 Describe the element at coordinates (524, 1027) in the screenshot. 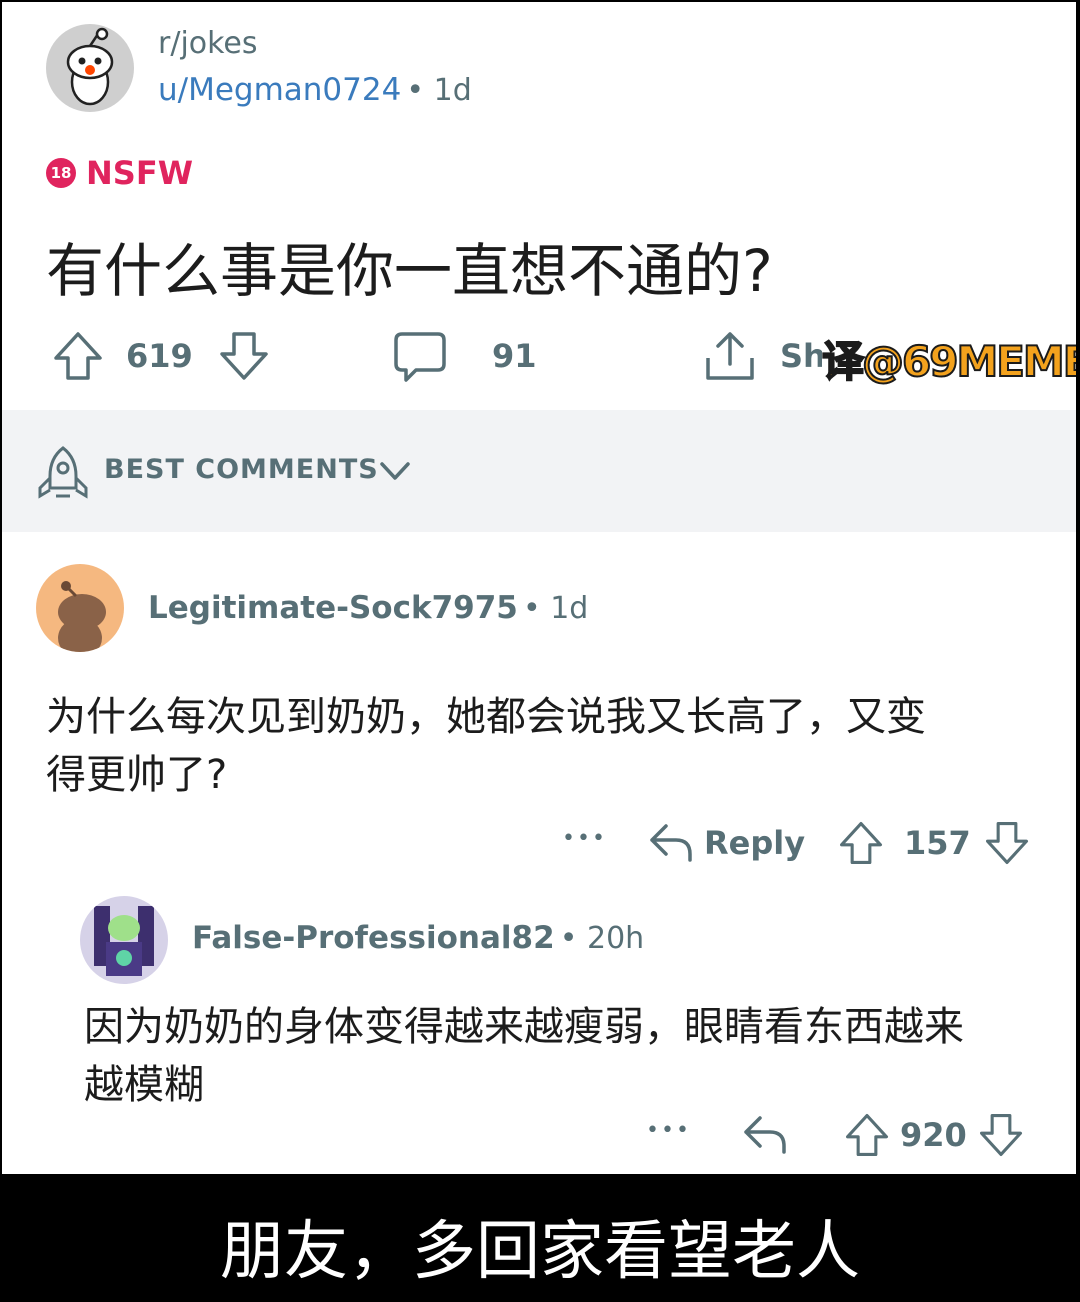

I see `comment-body-line: 因为奶奶的身体变得越来越瘦弱，眼睛看东西越来` at that location.